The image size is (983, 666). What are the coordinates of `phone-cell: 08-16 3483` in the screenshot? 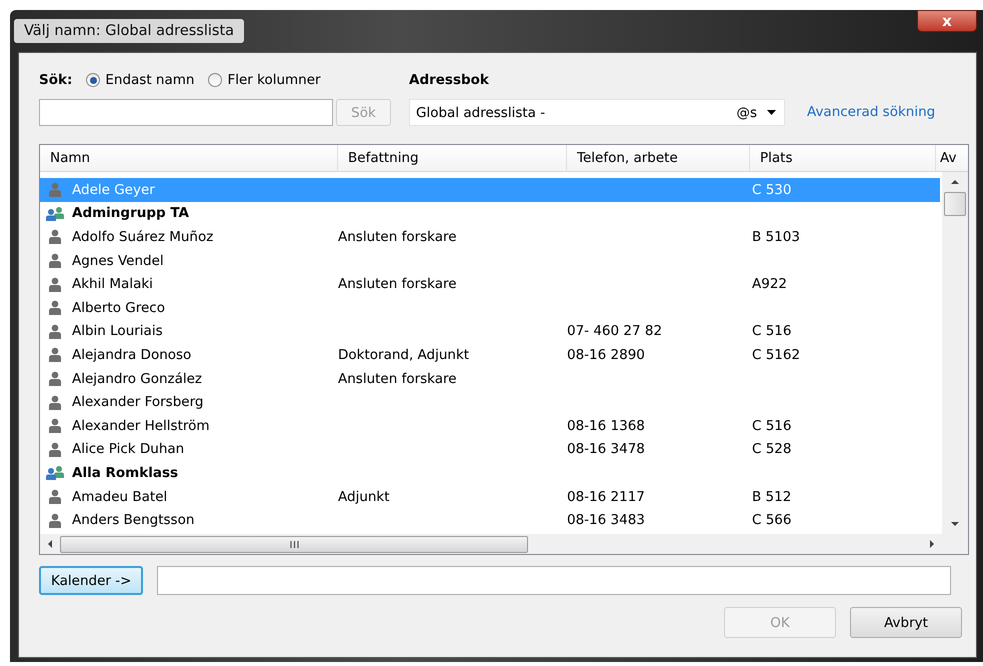 It's located at (606, 520).